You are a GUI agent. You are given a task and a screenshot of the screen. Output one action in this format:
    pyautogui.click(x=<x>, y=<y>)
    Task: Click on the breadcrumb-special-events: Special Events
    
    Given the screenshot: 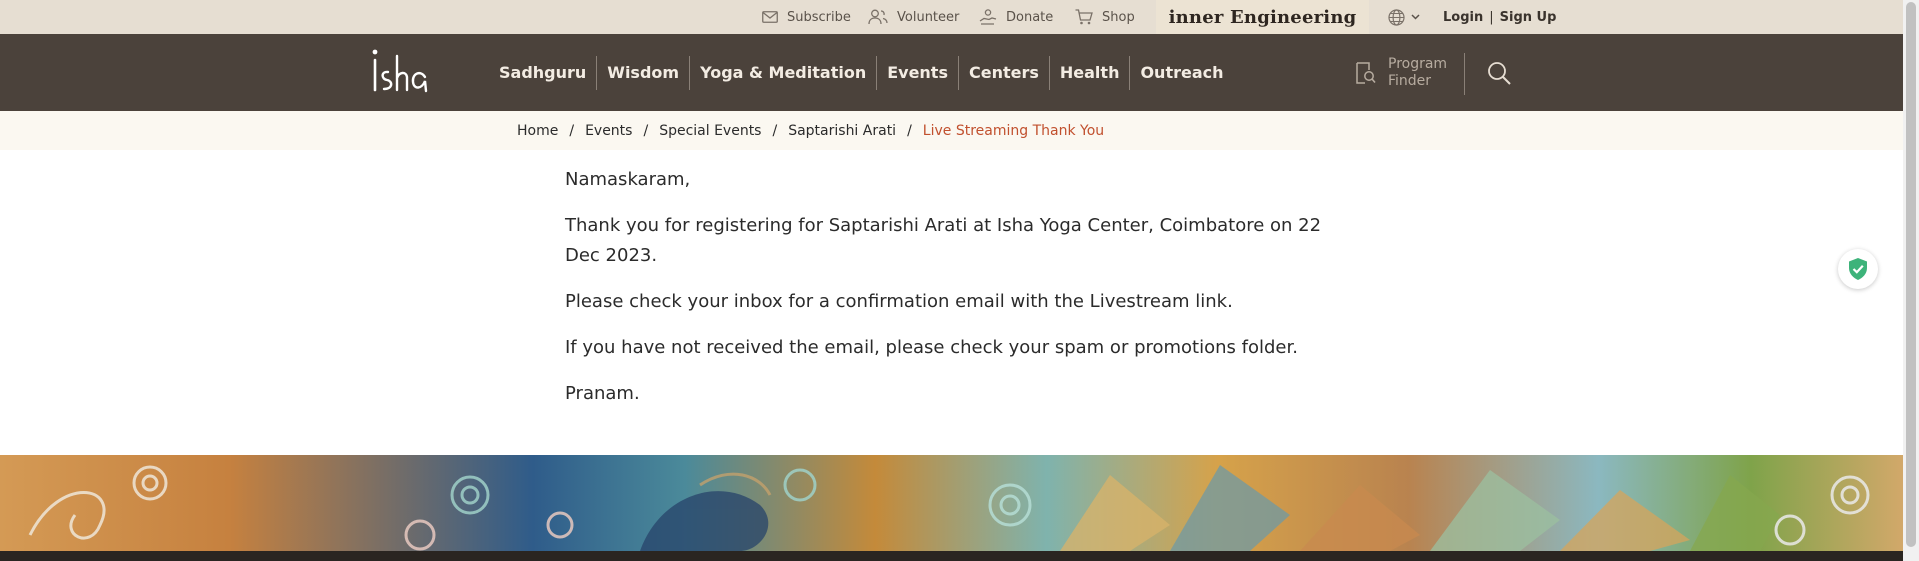 What is the action you would take?
    pyautogui.click(x=710, y=131)
    